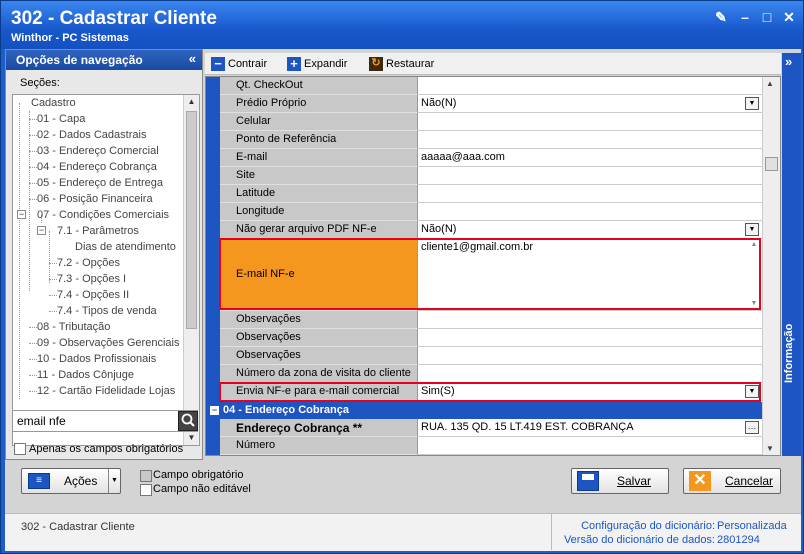 This screenshot has height=554, width=804. Describe the element at coordinates (639, 540) in the screenshot. I see `version-label: Versão do dicionário de dados:` at that location.